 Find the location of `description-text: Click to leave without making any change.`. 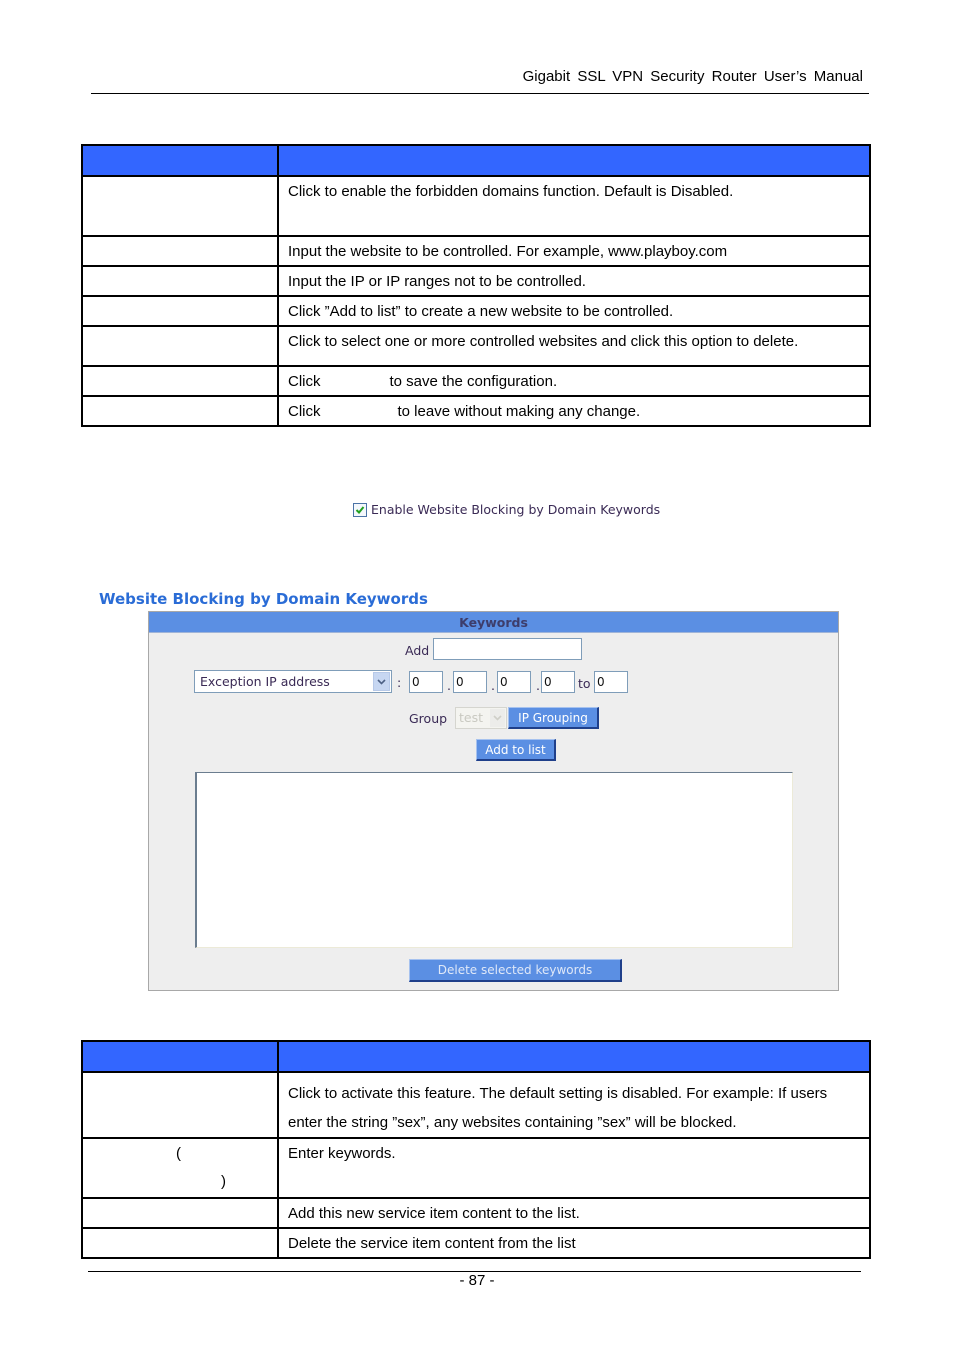

description-text: Click to leave without making any change. is located at coordinates (574, 408).